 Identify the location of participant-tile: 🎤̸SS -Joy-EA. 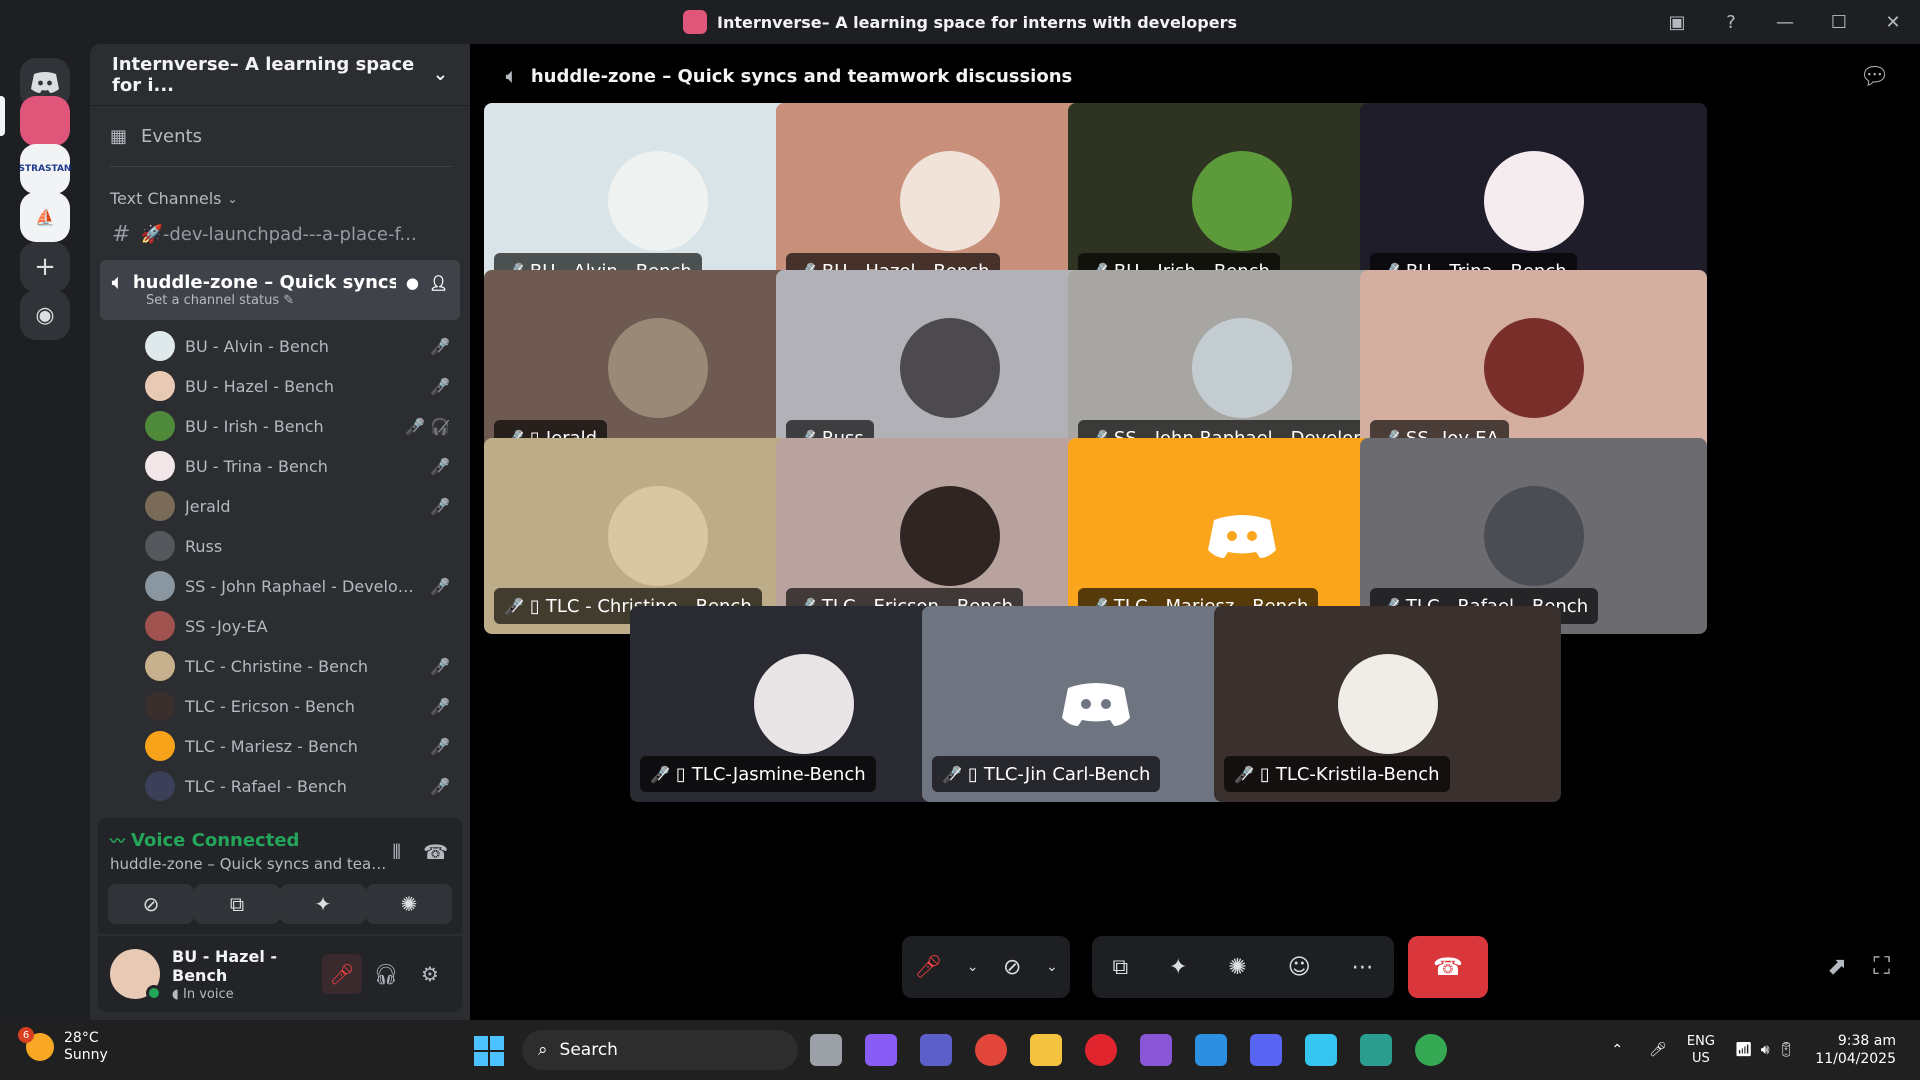
(1533, 368).